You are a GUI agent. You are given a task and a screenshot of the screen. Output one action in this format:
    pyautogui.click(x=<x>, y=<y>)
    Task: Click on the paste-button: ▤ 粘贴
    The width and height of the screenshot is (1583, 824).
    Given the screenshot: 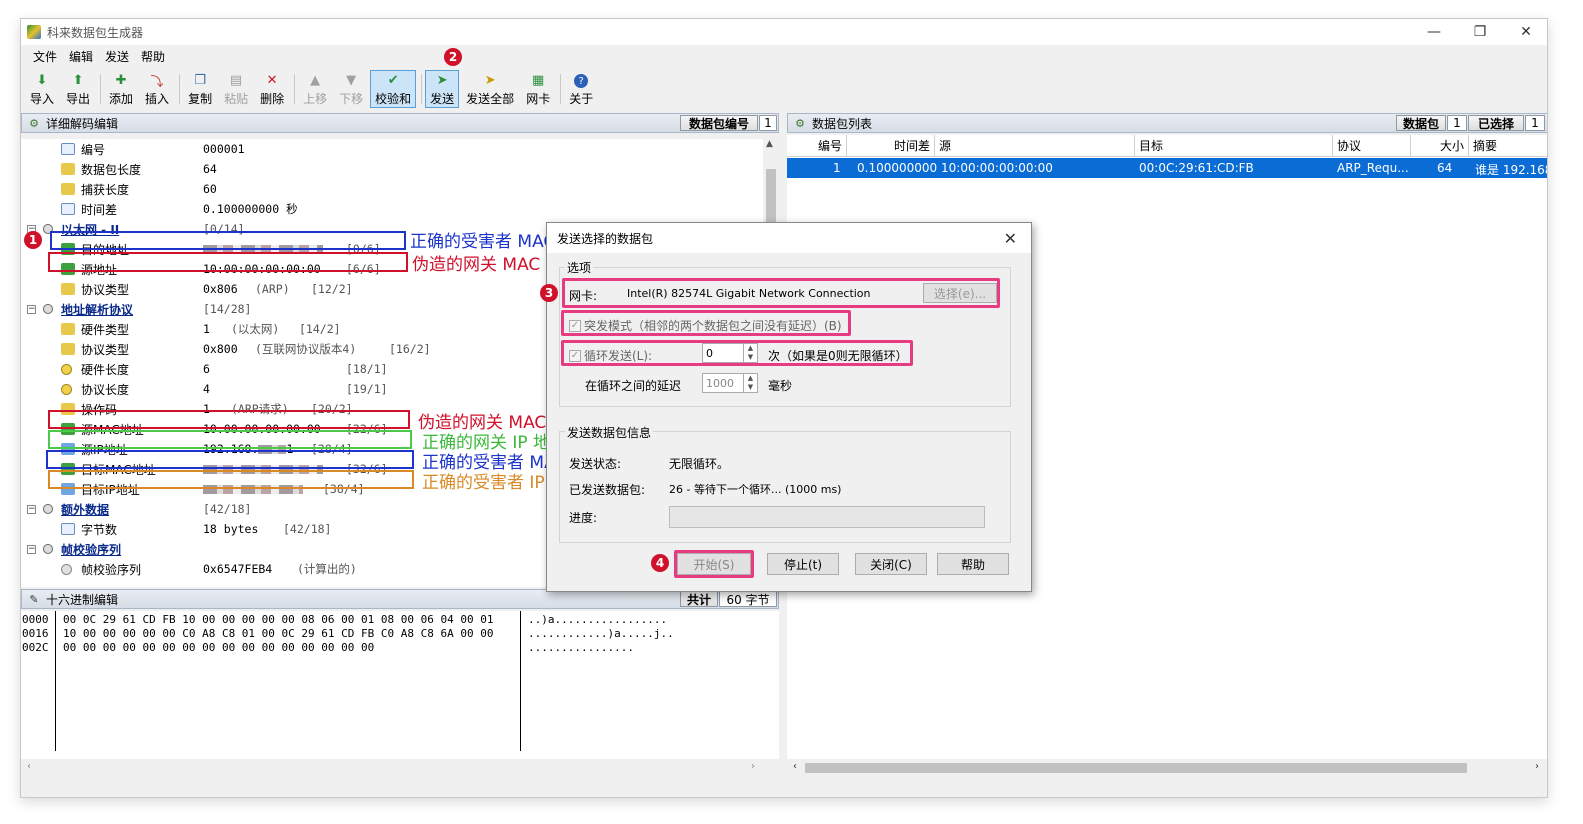 What is the action you would take?
    pyautogui.click(x=236, y=89)
    